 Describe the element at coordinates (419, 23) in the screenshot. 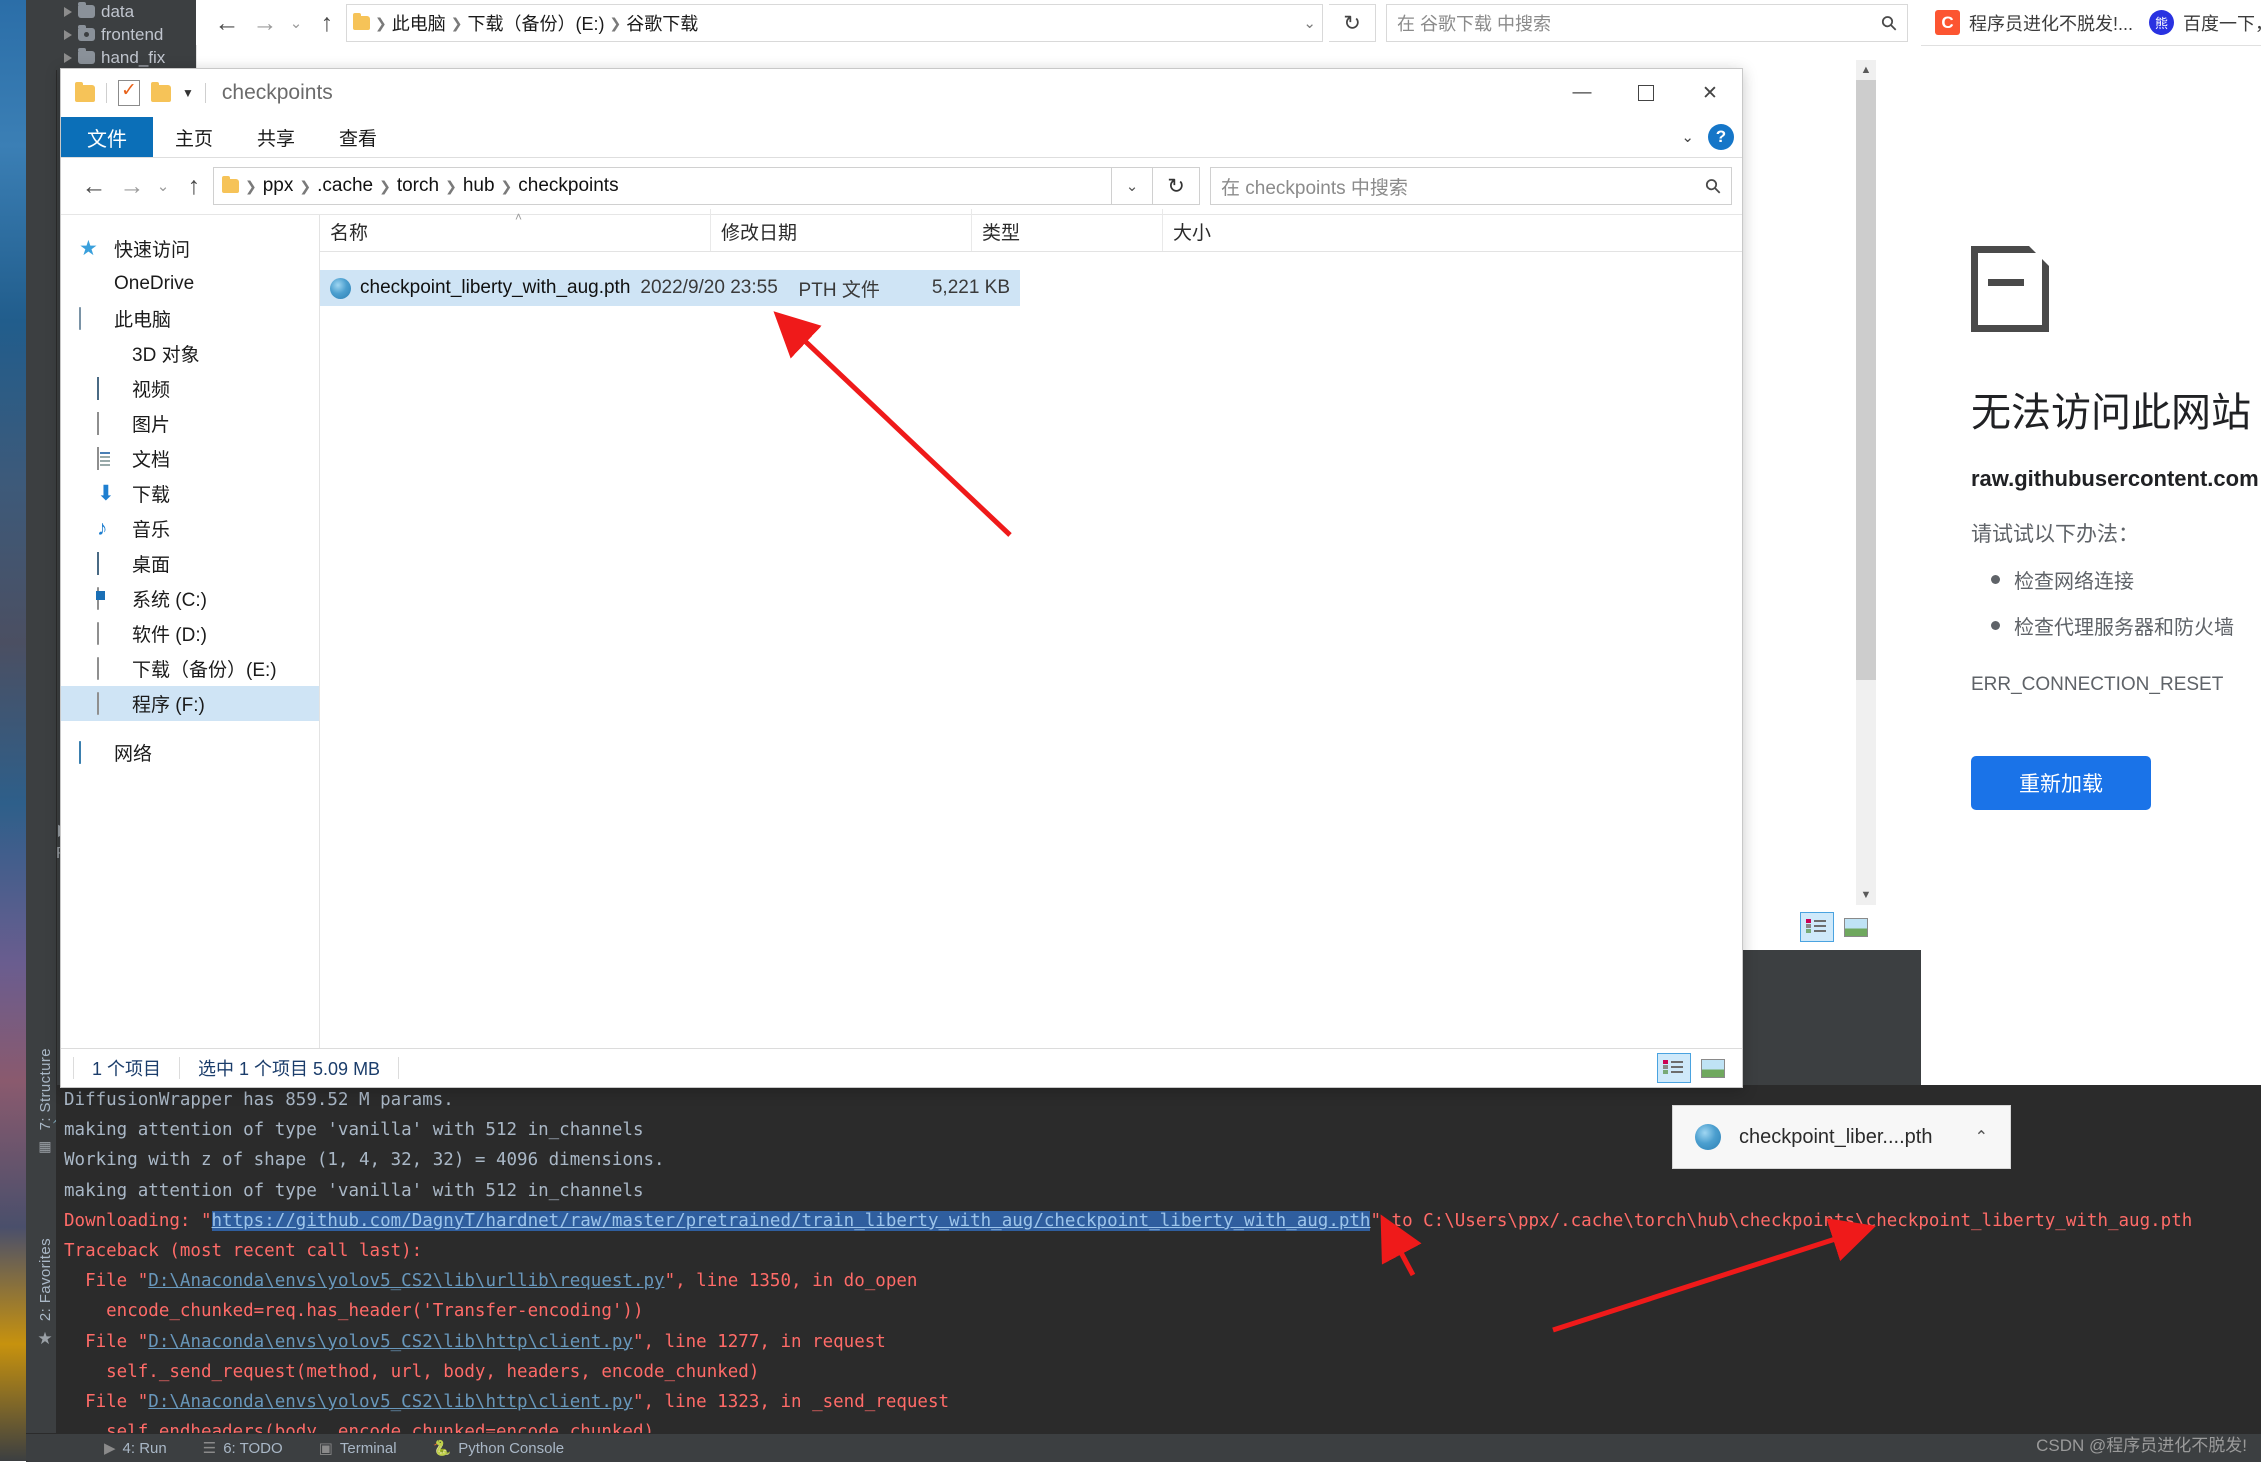

I see `breadcrumb-item: 此电脑` at that location.